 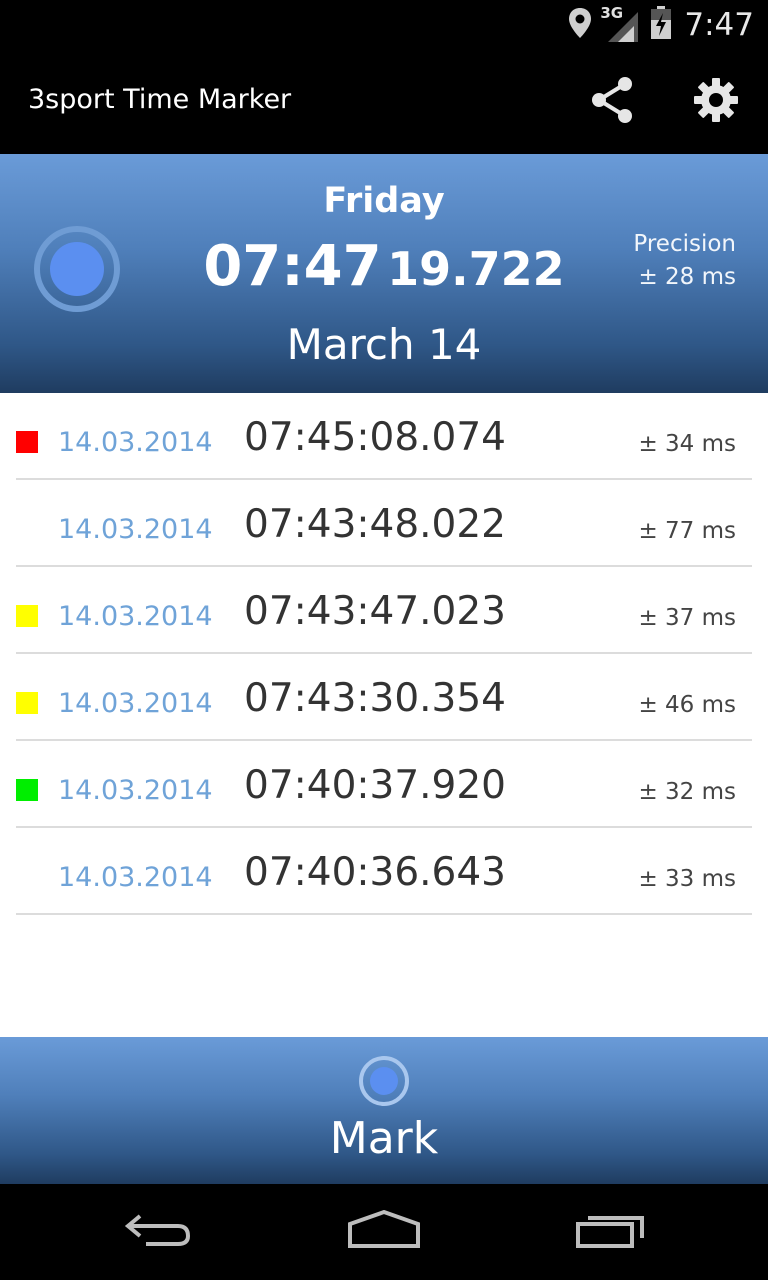 I want to click on mark-precision: ± 32 ms, so click(x=687, y=792).